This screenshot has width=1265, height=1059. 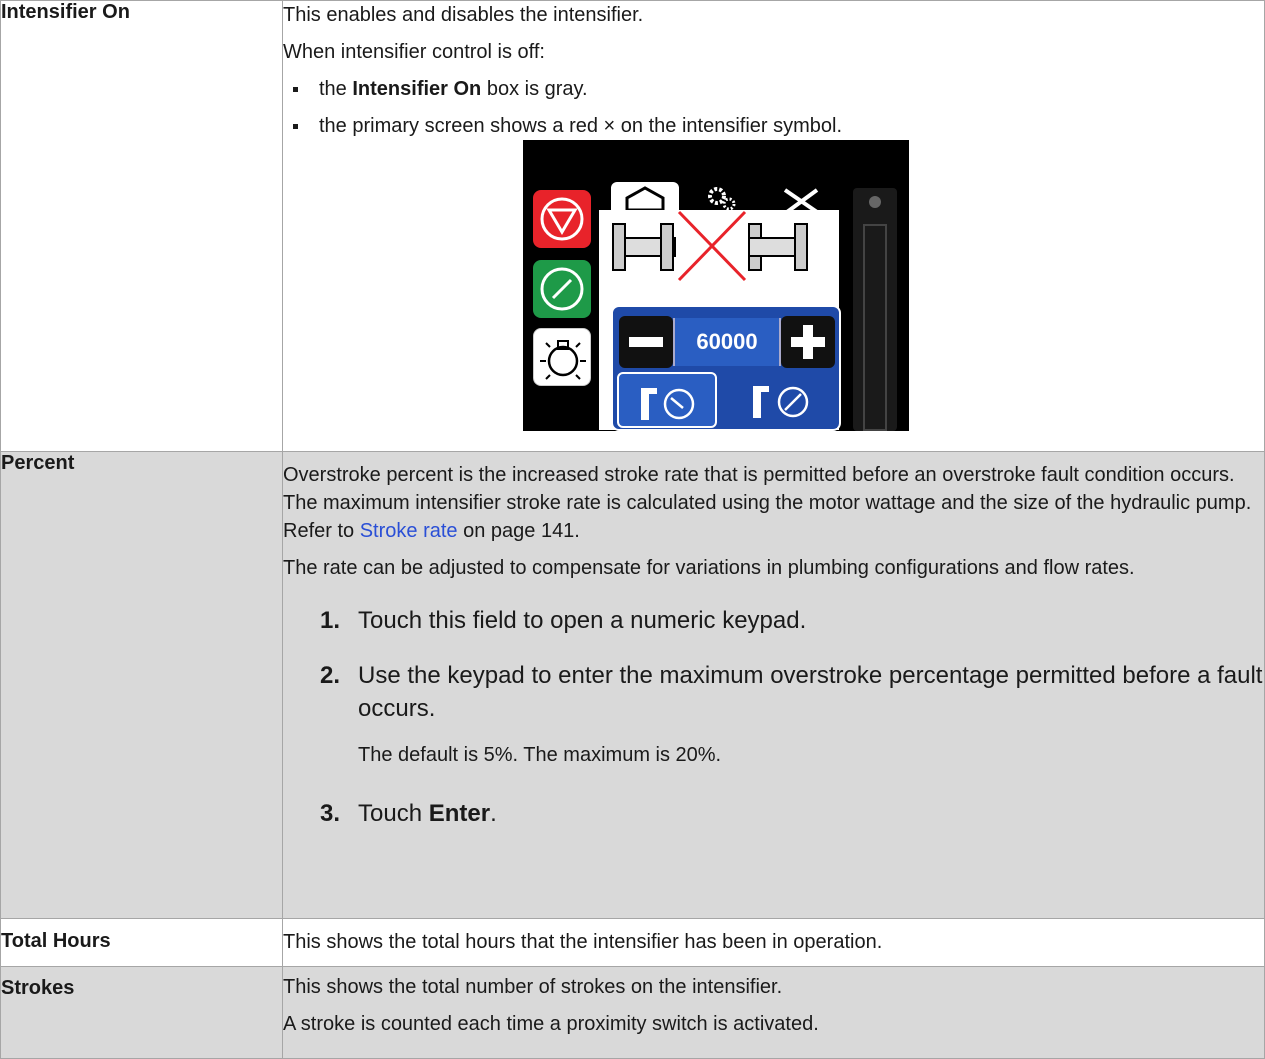 I want to click on pressure-value: 60000, so click(x=727, y=342).